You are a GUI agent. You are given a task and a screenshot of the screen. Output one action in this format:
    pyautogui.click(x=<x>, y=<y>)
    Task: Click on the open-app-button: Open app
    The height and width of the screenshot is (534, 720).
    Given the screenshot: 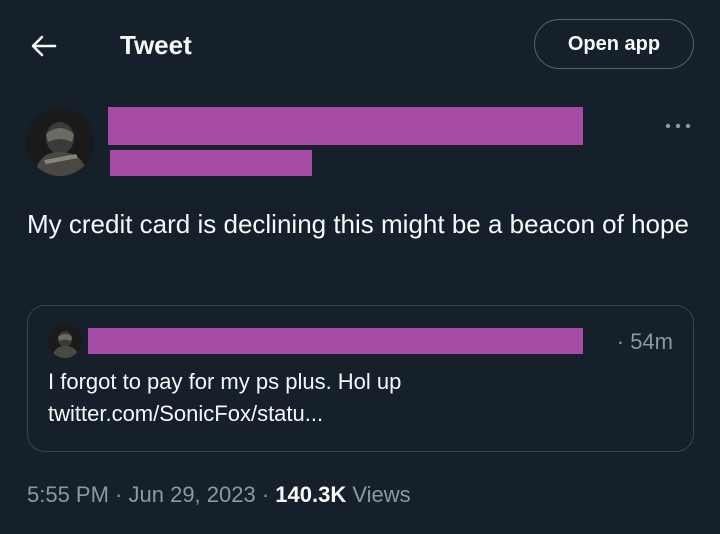 What is the action you would take?
    pyautogui.click(x=614, y=44)
    